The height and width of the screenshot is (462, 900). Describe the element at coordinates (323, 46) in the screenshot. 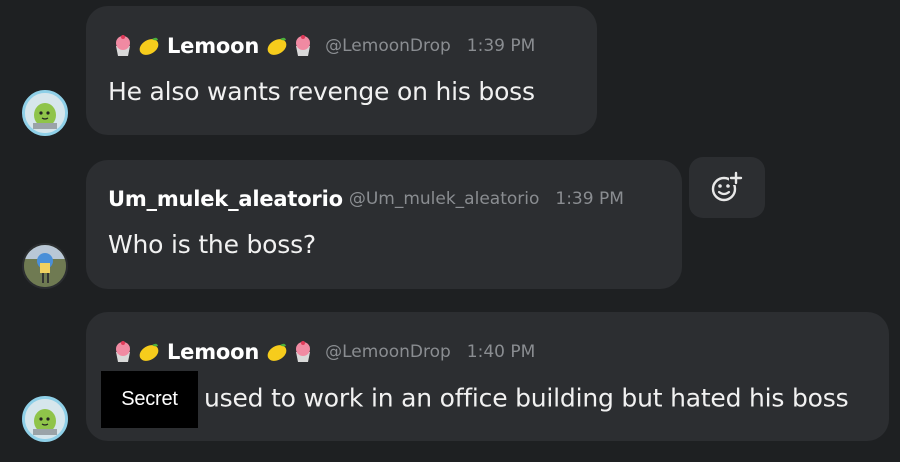

I see `message-header: Lemoon @LemoonDrop 1:39 PM` at that location.